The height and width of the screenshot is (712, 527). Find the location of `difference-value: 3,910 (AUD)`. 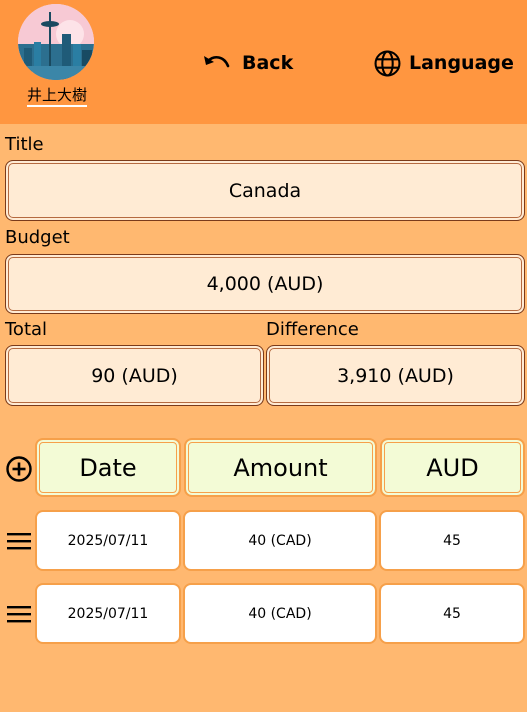

difference-value: 3,910 (AUD) is located at coordinates (395, 375).